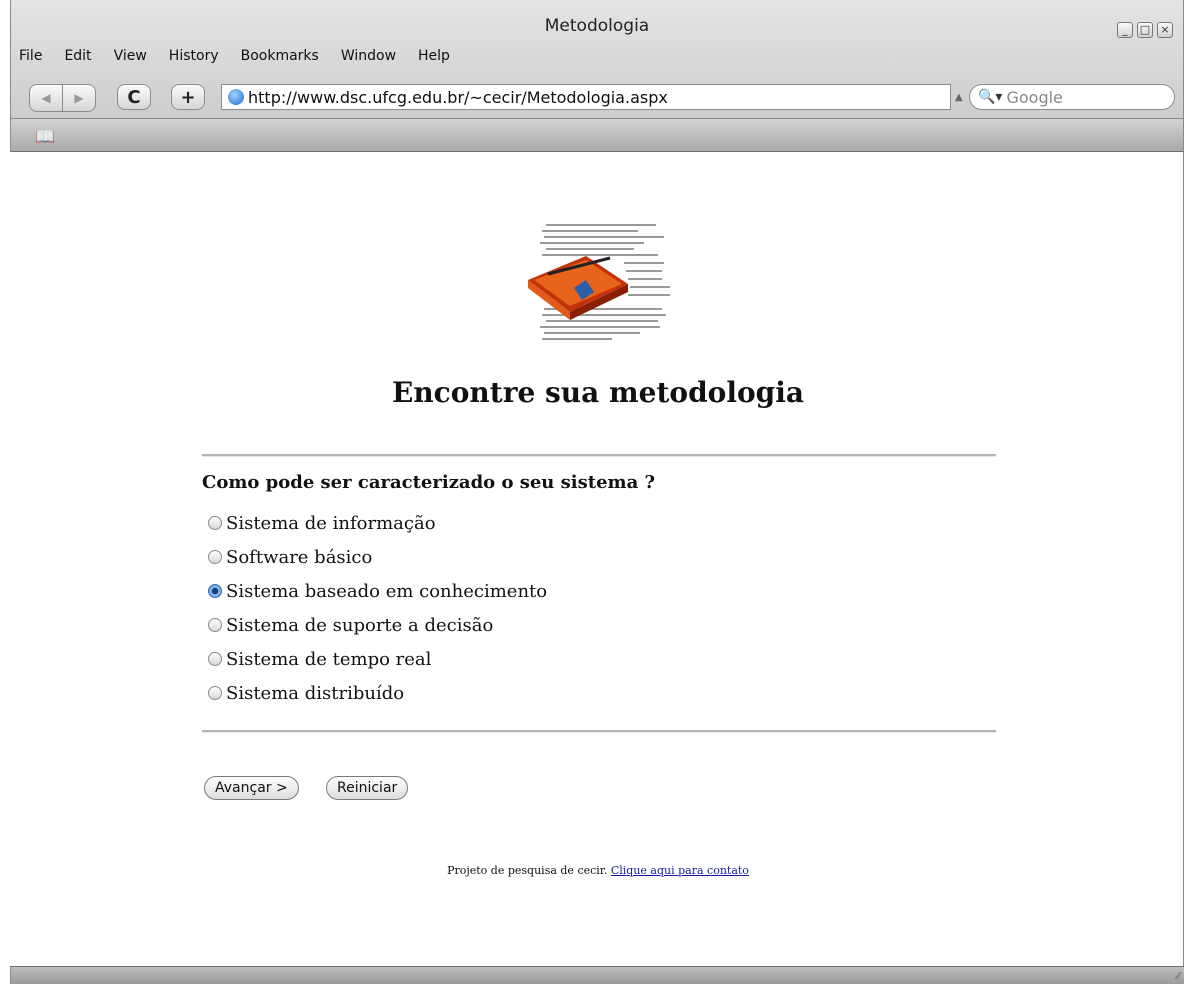 The width and height of the screenshot is (1184, 984). I want to click on menu-history: History, so click(194, 56).